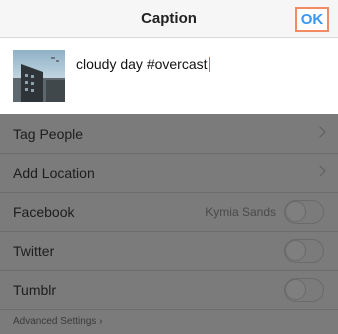 This screenshot has height=334, width=338. I want to click on twitter-toggle, so click(304, 251).